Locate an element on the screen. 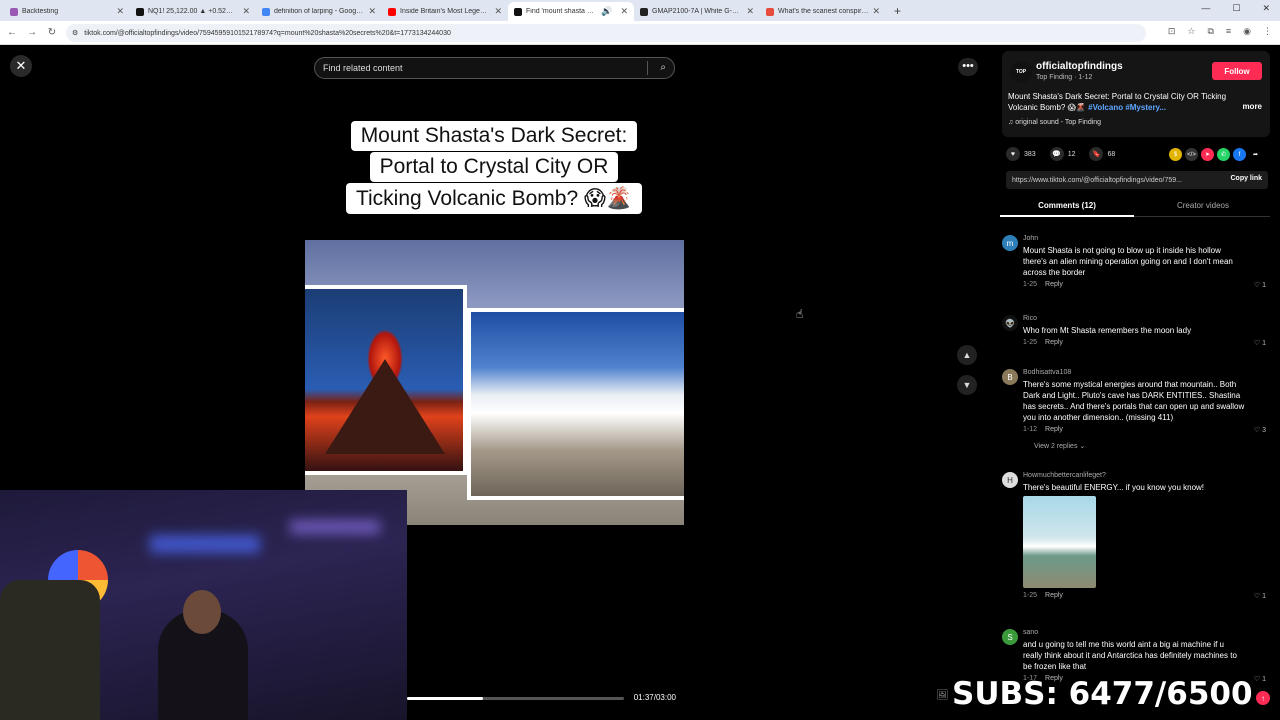 The image size is (1280, 720). whatsapp-icon: ✆ is located at coordinates (1223, 154).